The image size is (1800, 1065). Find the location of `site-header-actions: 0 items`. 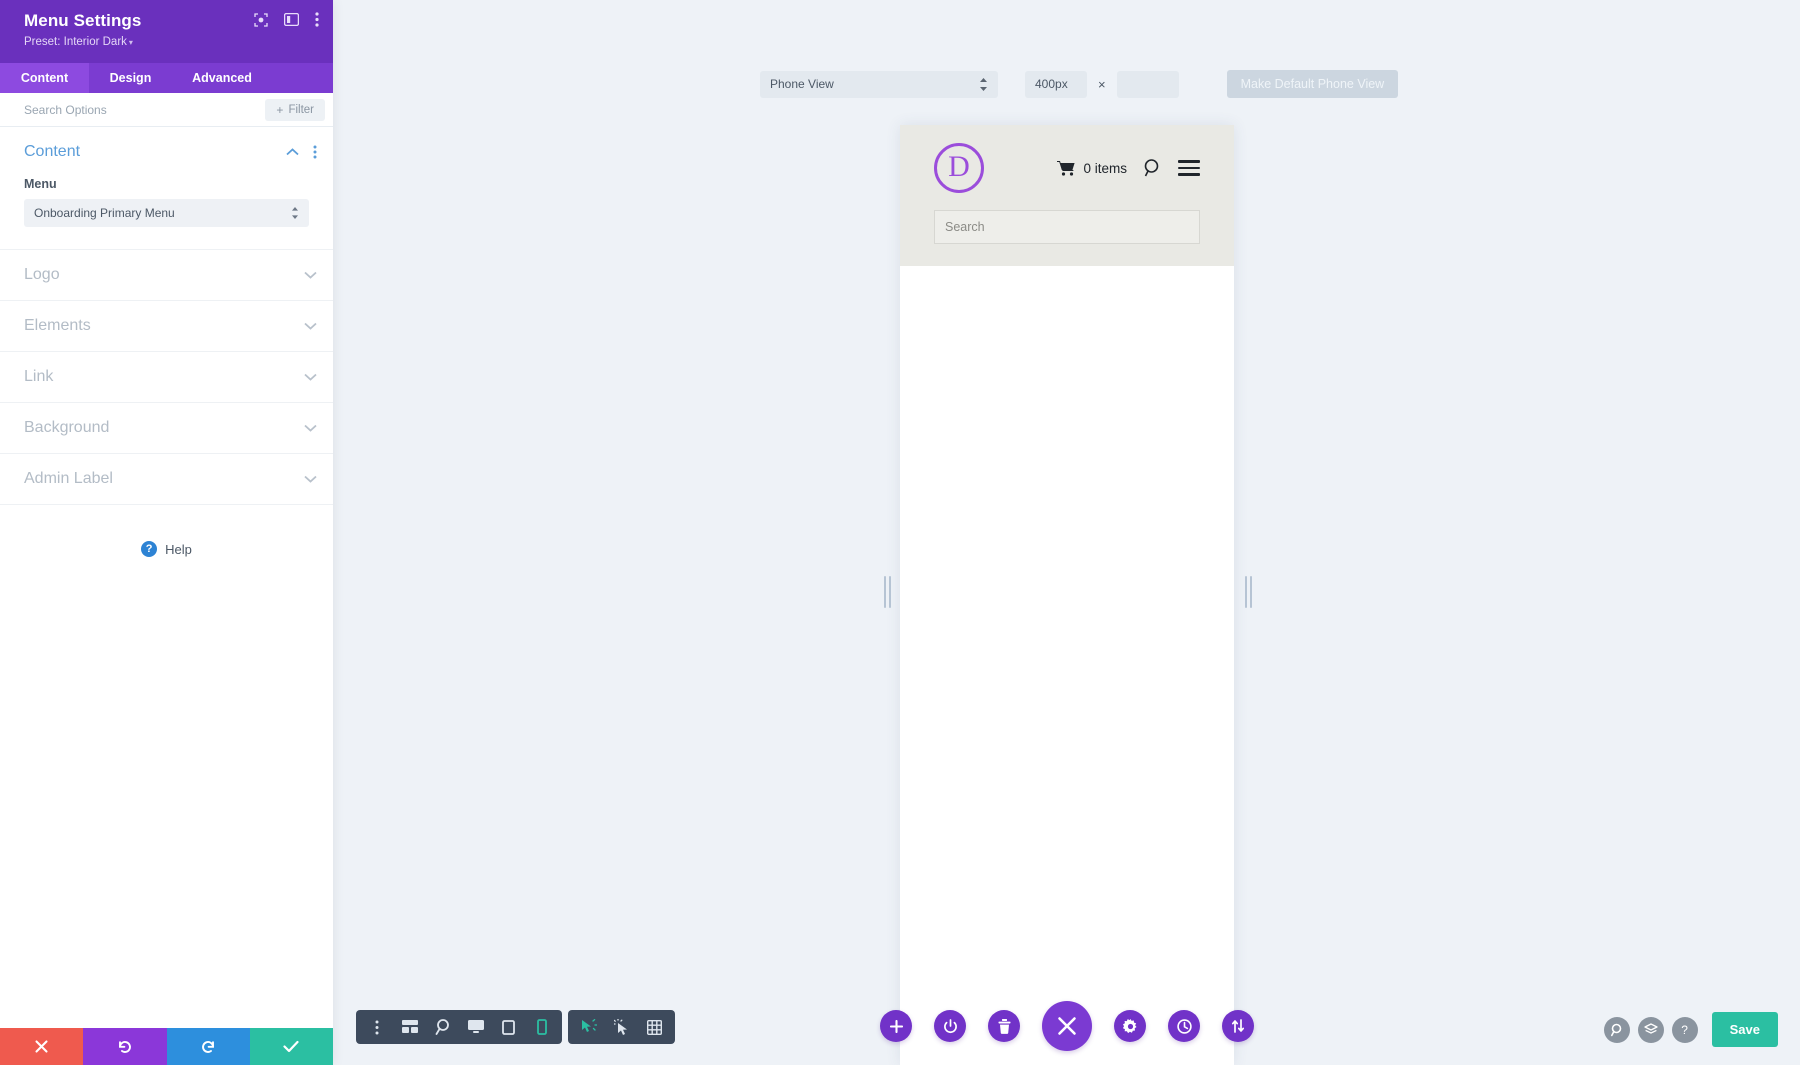

site-header-actions: 0 items is located at coordinates (1128, 168).